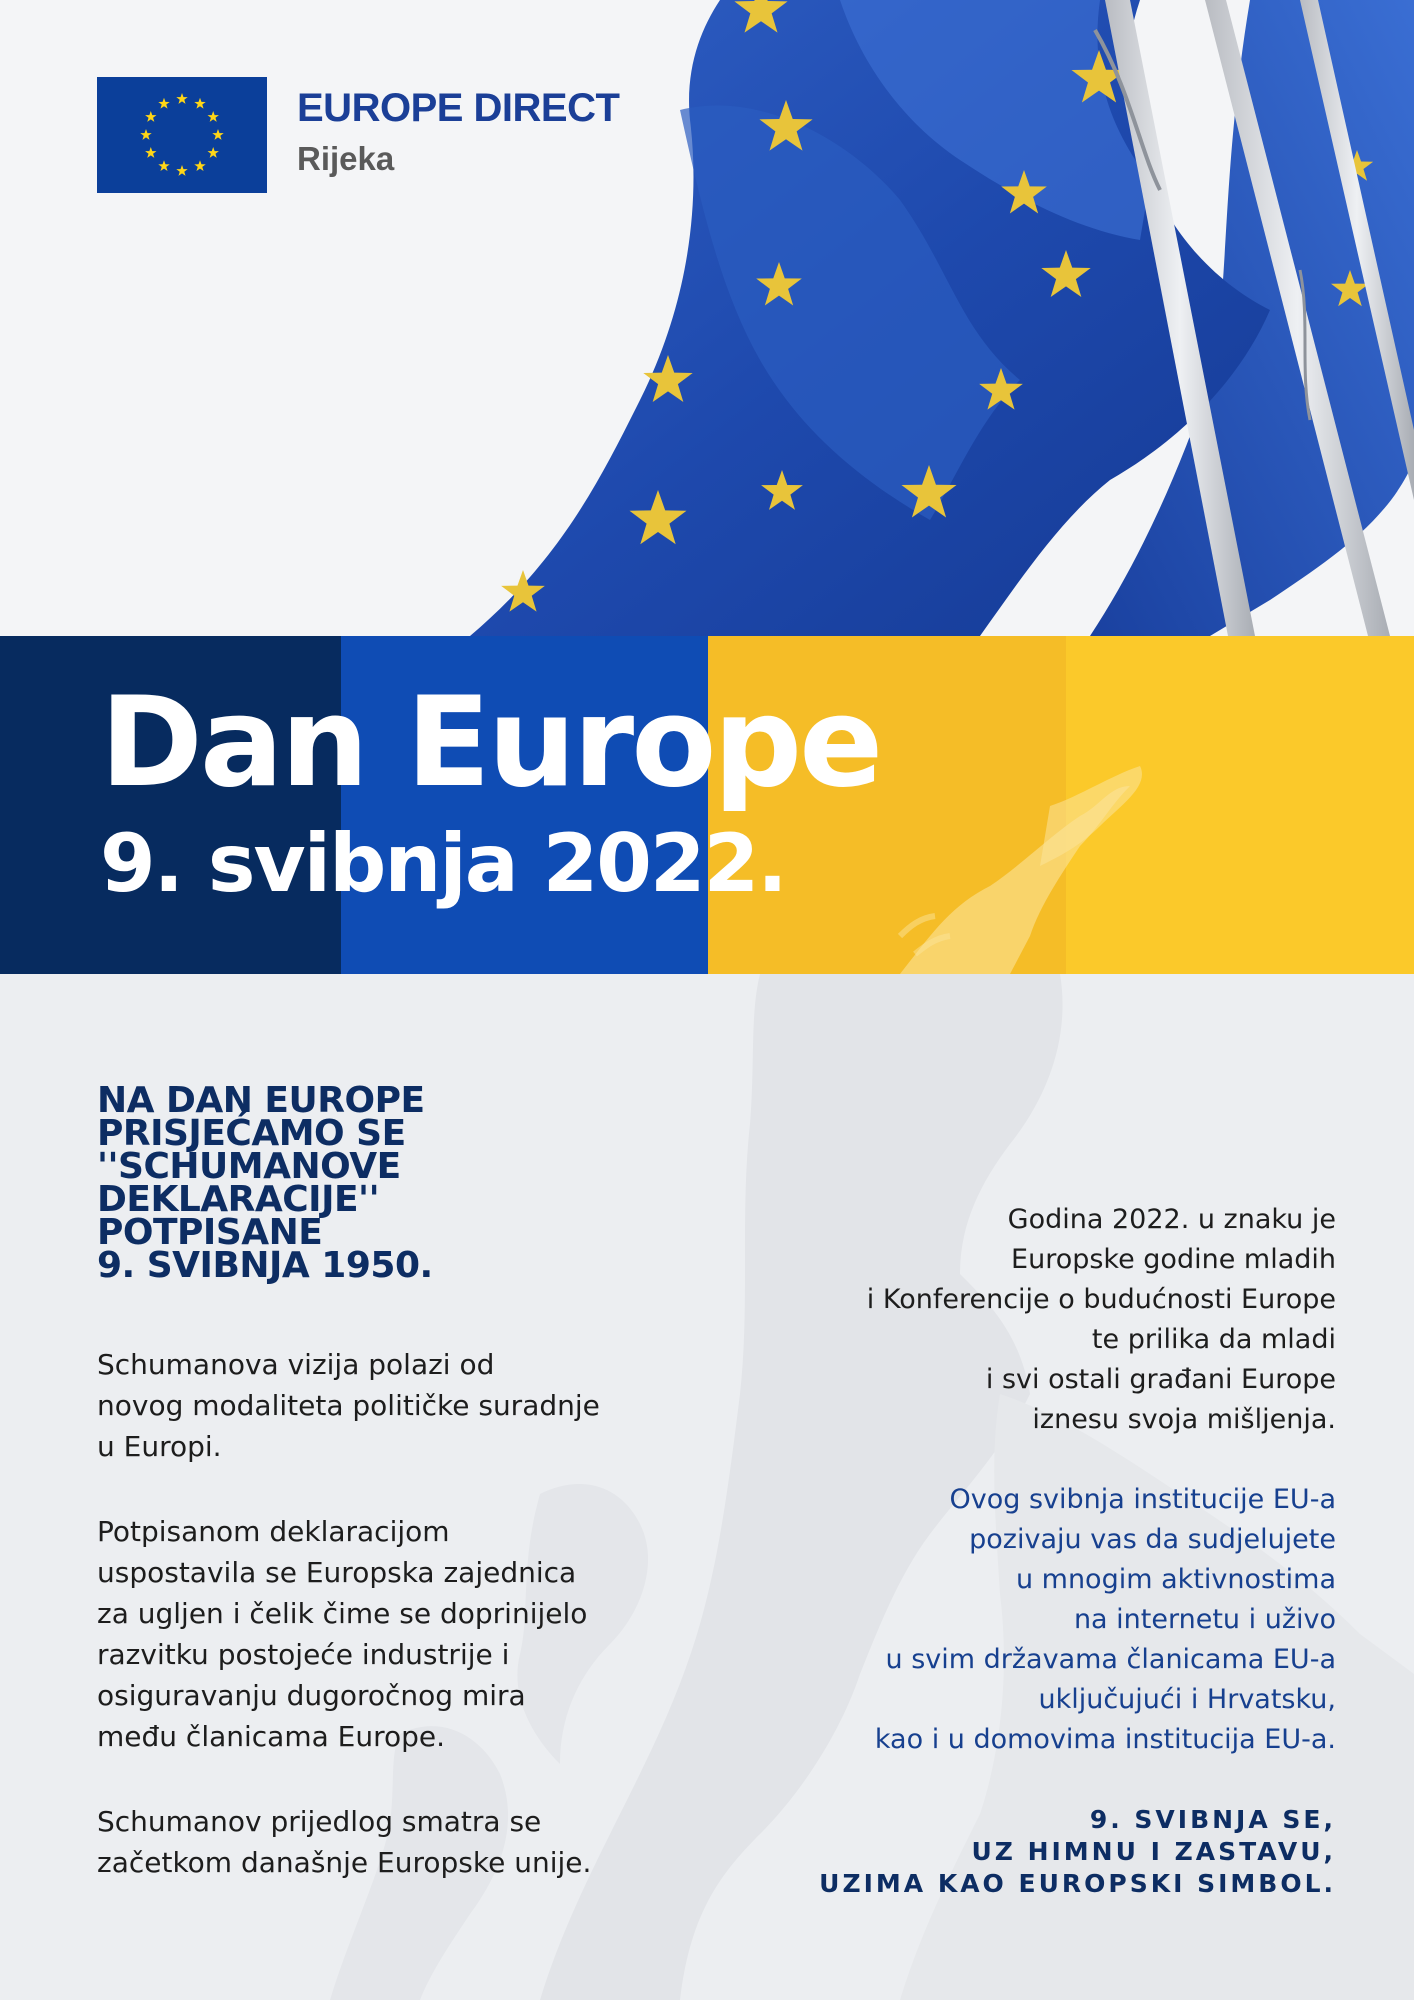 This screenshot has width=1414, height=2000. Describe the element at coordinates (444, 863) in the screenshot. I see `event-date: 9. svibnja 2022.` at that location.